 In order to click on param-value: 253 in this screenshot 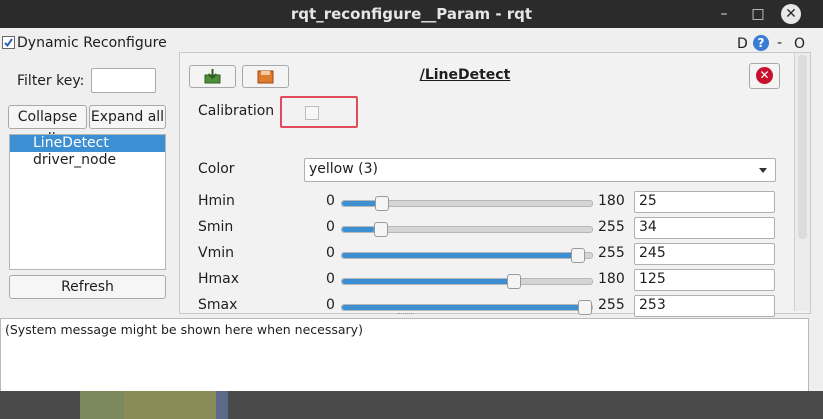, I will do `click(652, 305)`.